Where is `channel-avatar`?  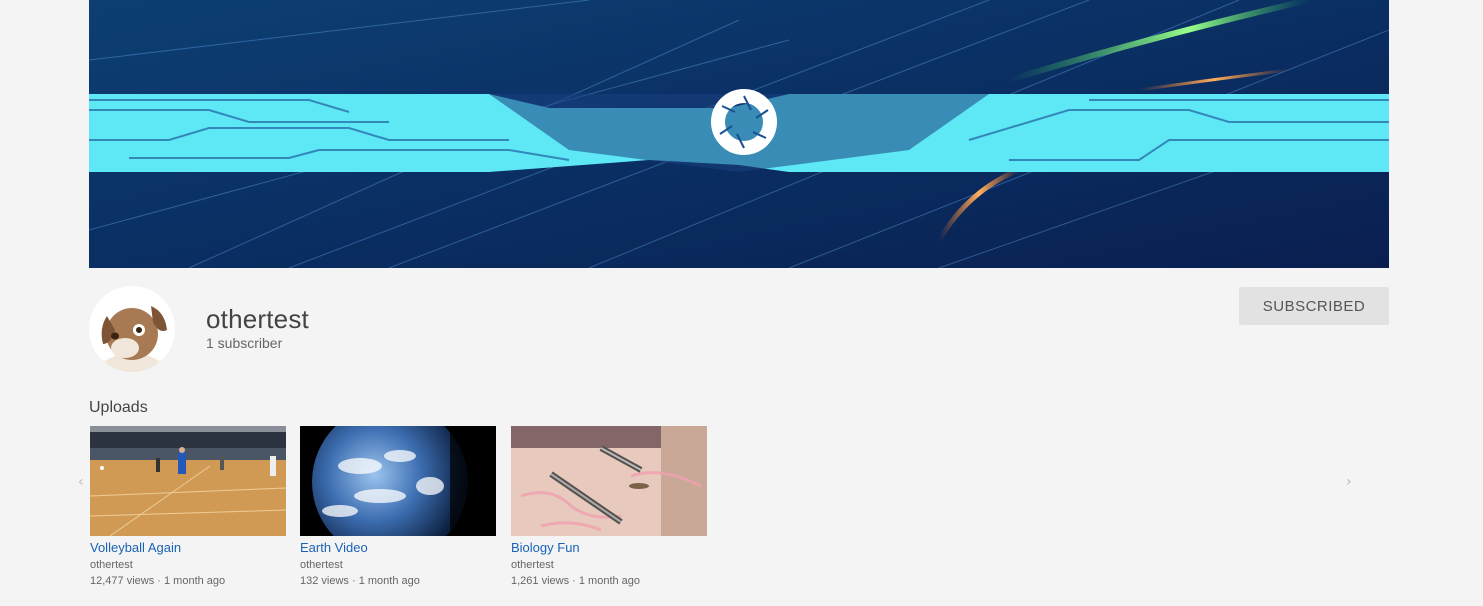
channel-avatar is located at coordinates (132, 329).